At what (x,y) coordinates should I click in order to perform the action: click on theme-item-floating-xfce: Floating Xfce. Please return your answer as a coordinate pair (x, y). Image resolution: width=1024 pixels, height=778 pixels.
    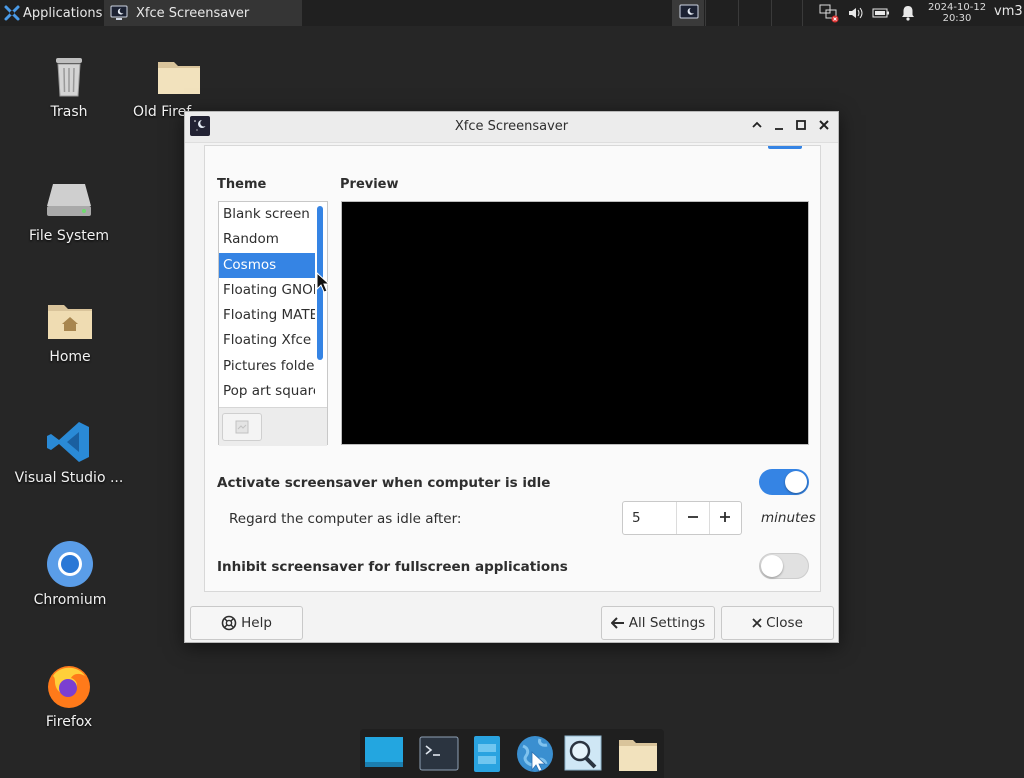
    Looking at the image, I should click on (267, 340).